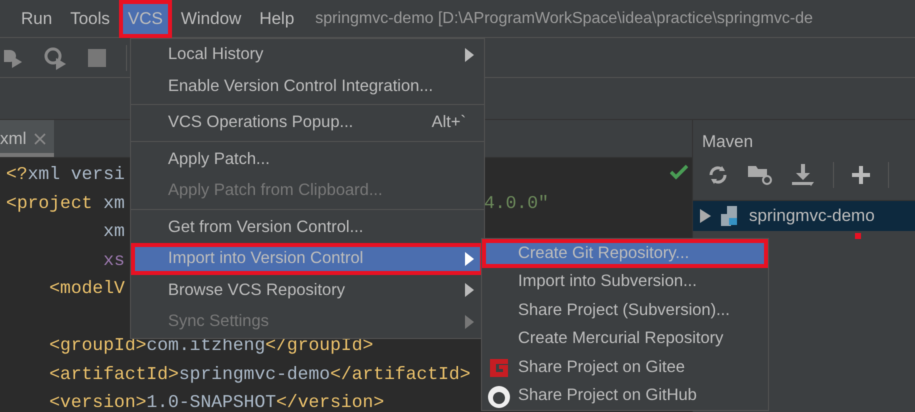 The width and height of the screenshot is (915, 412). Describe the element at coordinates (307, 290) in the screenshot. I see `menu-item: Browse VCS Repository` at that location.